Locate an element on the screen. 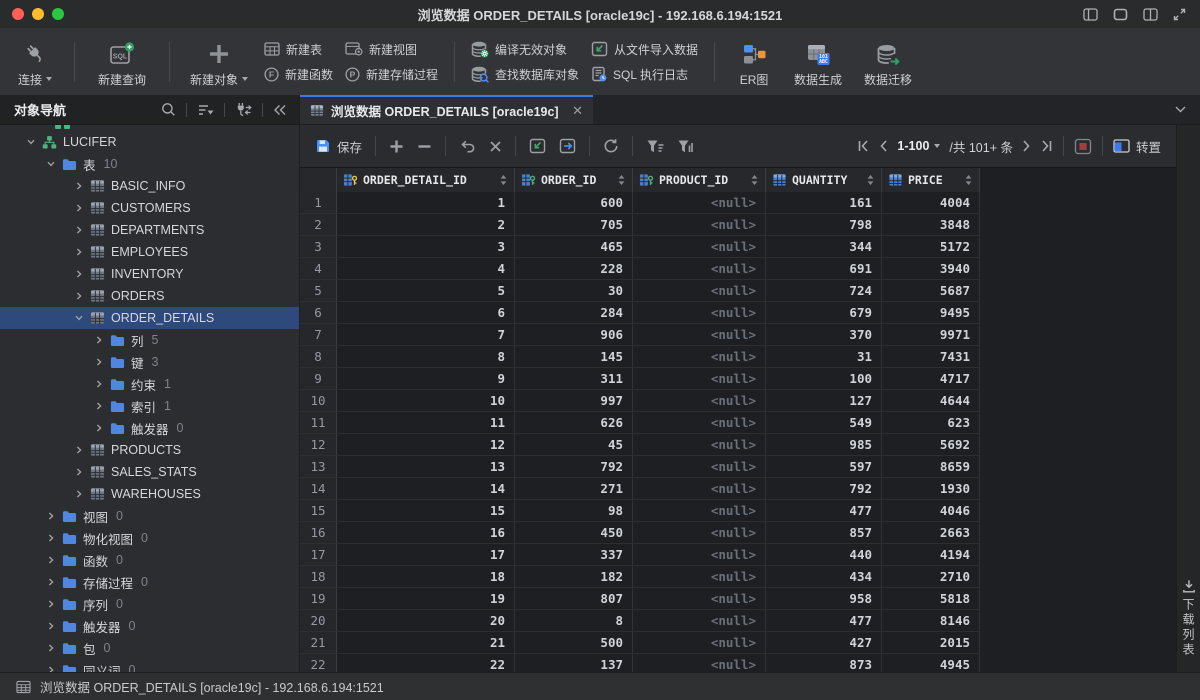  grid-cell: 98 is located at coordinates (574, 511).